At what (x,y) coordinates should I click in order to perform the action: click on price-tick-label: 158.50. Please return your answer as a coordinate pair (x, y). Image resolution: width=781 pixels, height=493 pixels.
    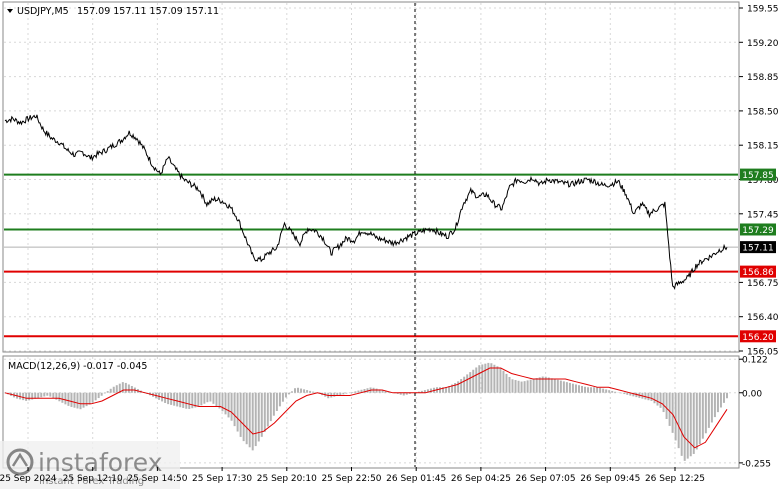
    Looking at the image, I should click on (763, 112).